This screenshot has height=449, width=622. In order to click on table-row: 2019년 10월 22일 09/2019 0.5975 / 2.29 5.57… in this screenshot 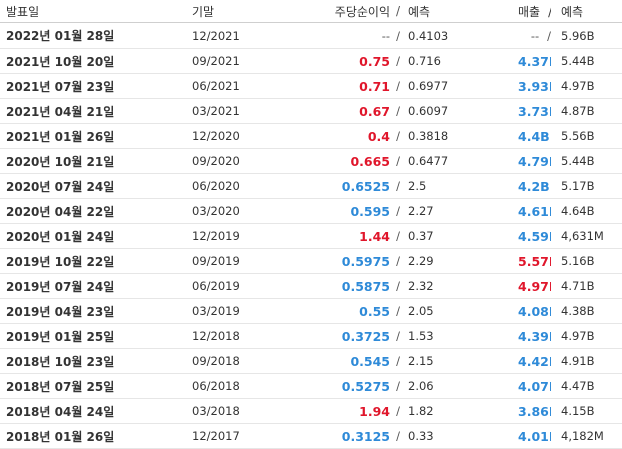, I will do `click(311, 261)`.